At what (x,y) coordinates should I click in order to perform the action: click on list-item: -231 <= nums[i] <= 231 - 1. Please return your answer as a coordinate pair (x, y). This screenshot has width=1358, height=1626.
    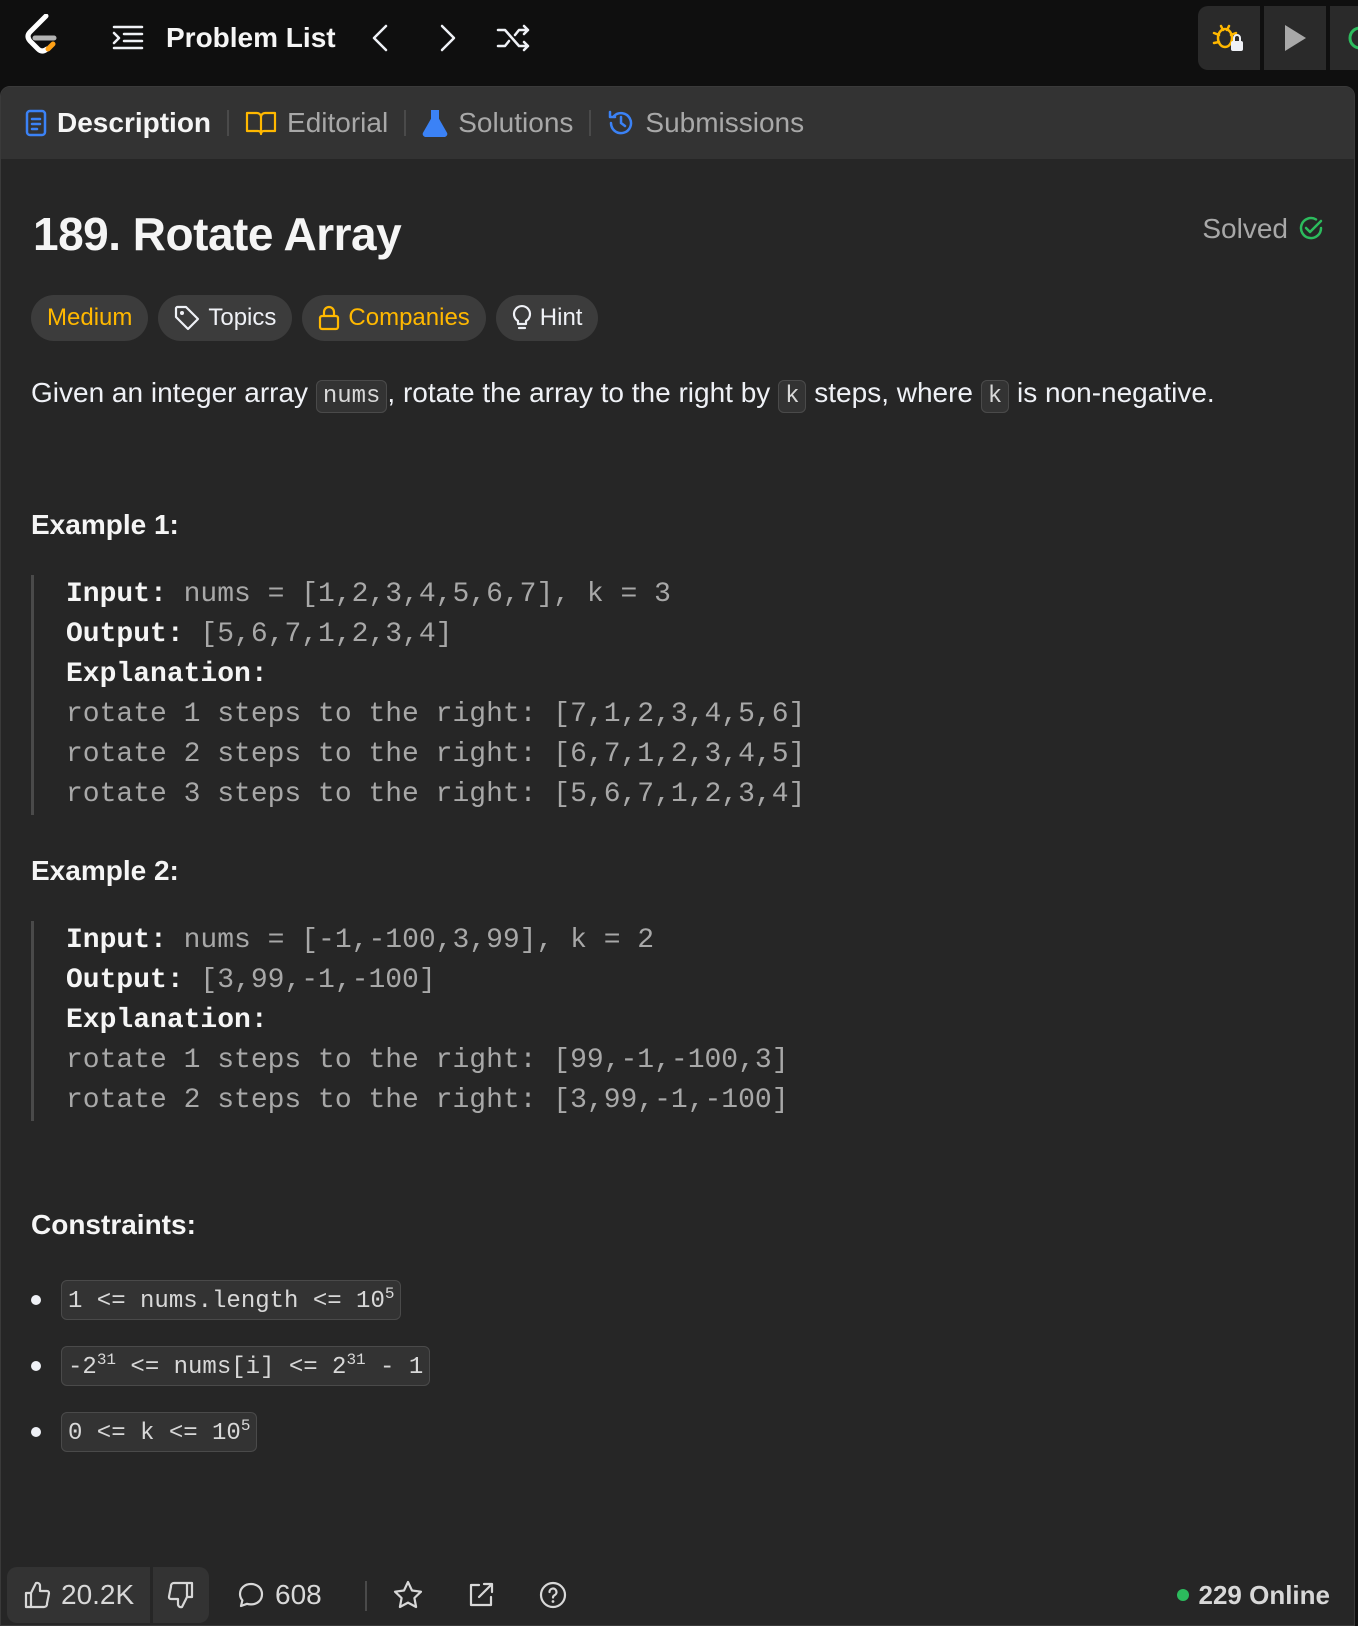
    Looking at the image, I should click on (231, 1366).